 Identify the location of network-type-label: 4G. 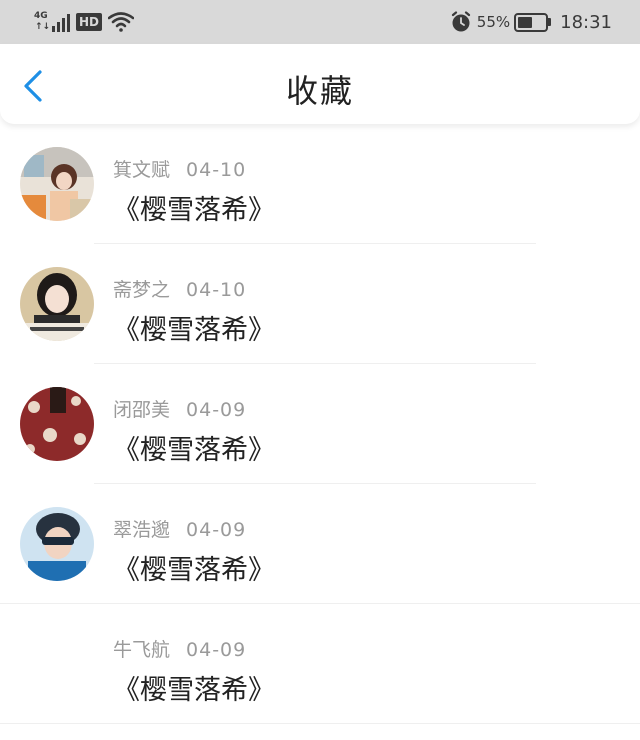
(41, 16).